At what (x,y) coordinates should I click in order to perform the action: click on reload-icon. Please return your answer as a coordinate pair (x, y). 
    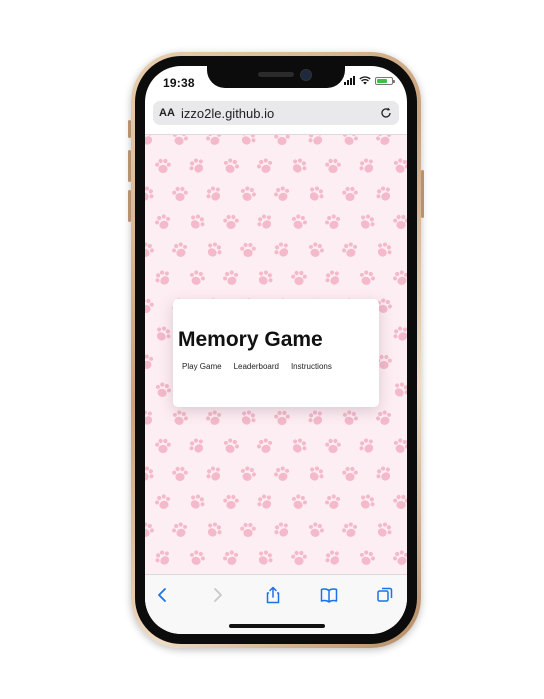
    Looking at the image, I should click on (386, 113).